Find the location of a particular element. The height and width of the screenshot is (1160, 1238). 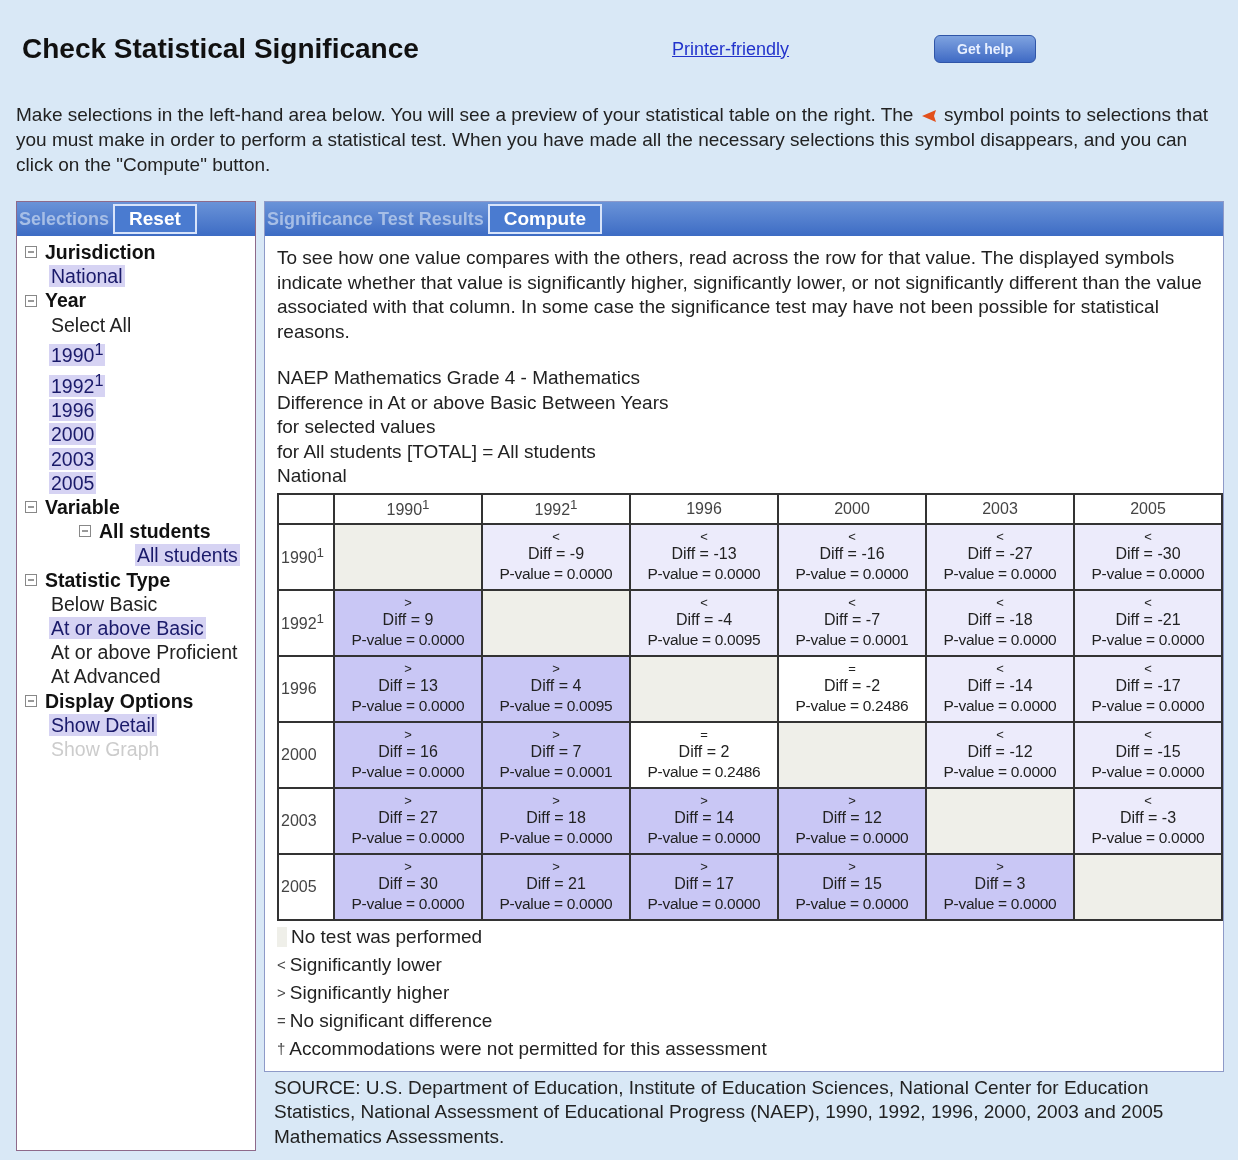

tree-item: 1992$^{1}$ is located at coordinates (77, 386).